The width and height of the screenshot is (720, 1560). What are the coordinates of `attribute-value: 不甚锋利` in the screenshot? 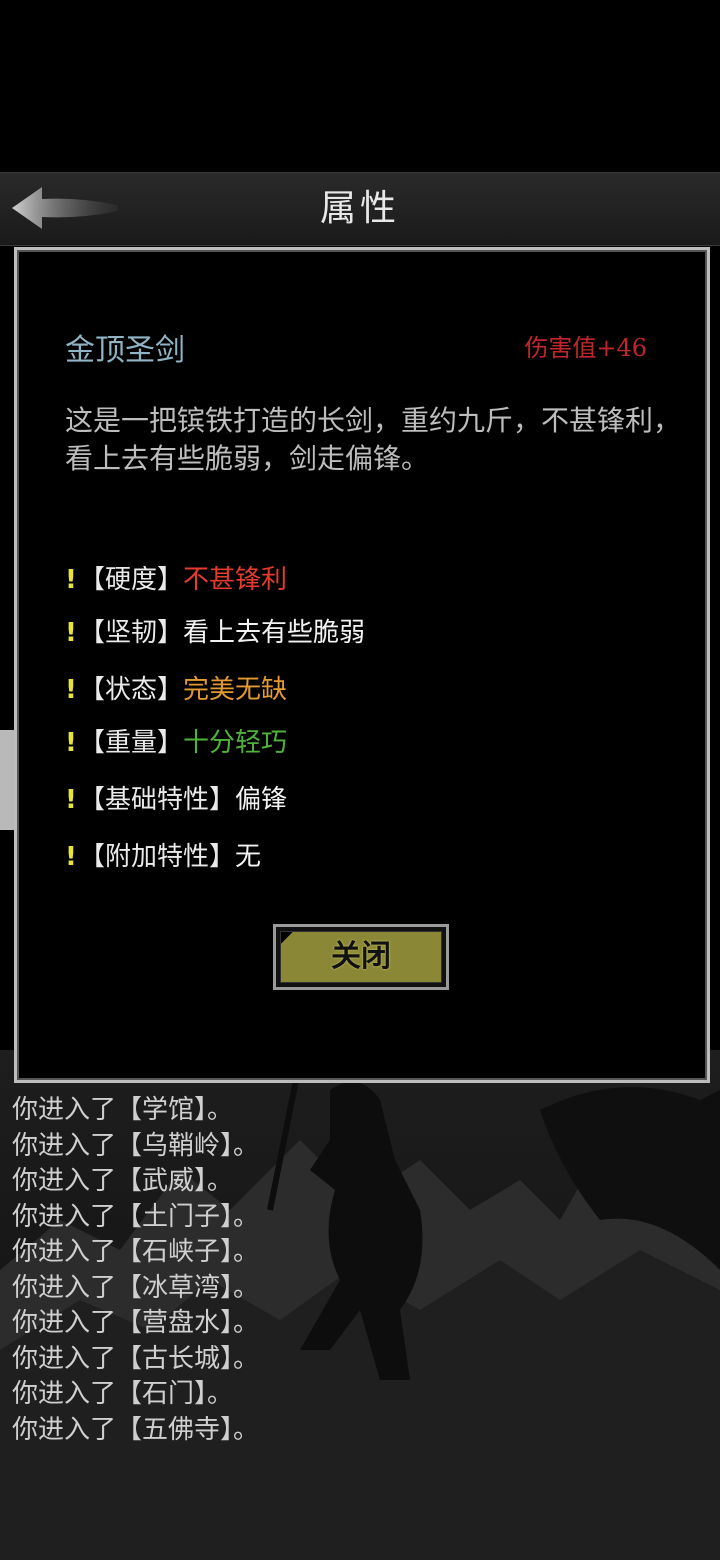 It's located at (235, 580).